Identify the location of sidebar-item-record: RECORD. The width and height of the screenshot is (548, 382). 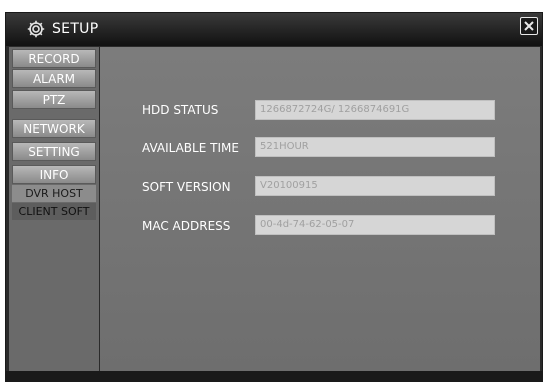
(54, 58).